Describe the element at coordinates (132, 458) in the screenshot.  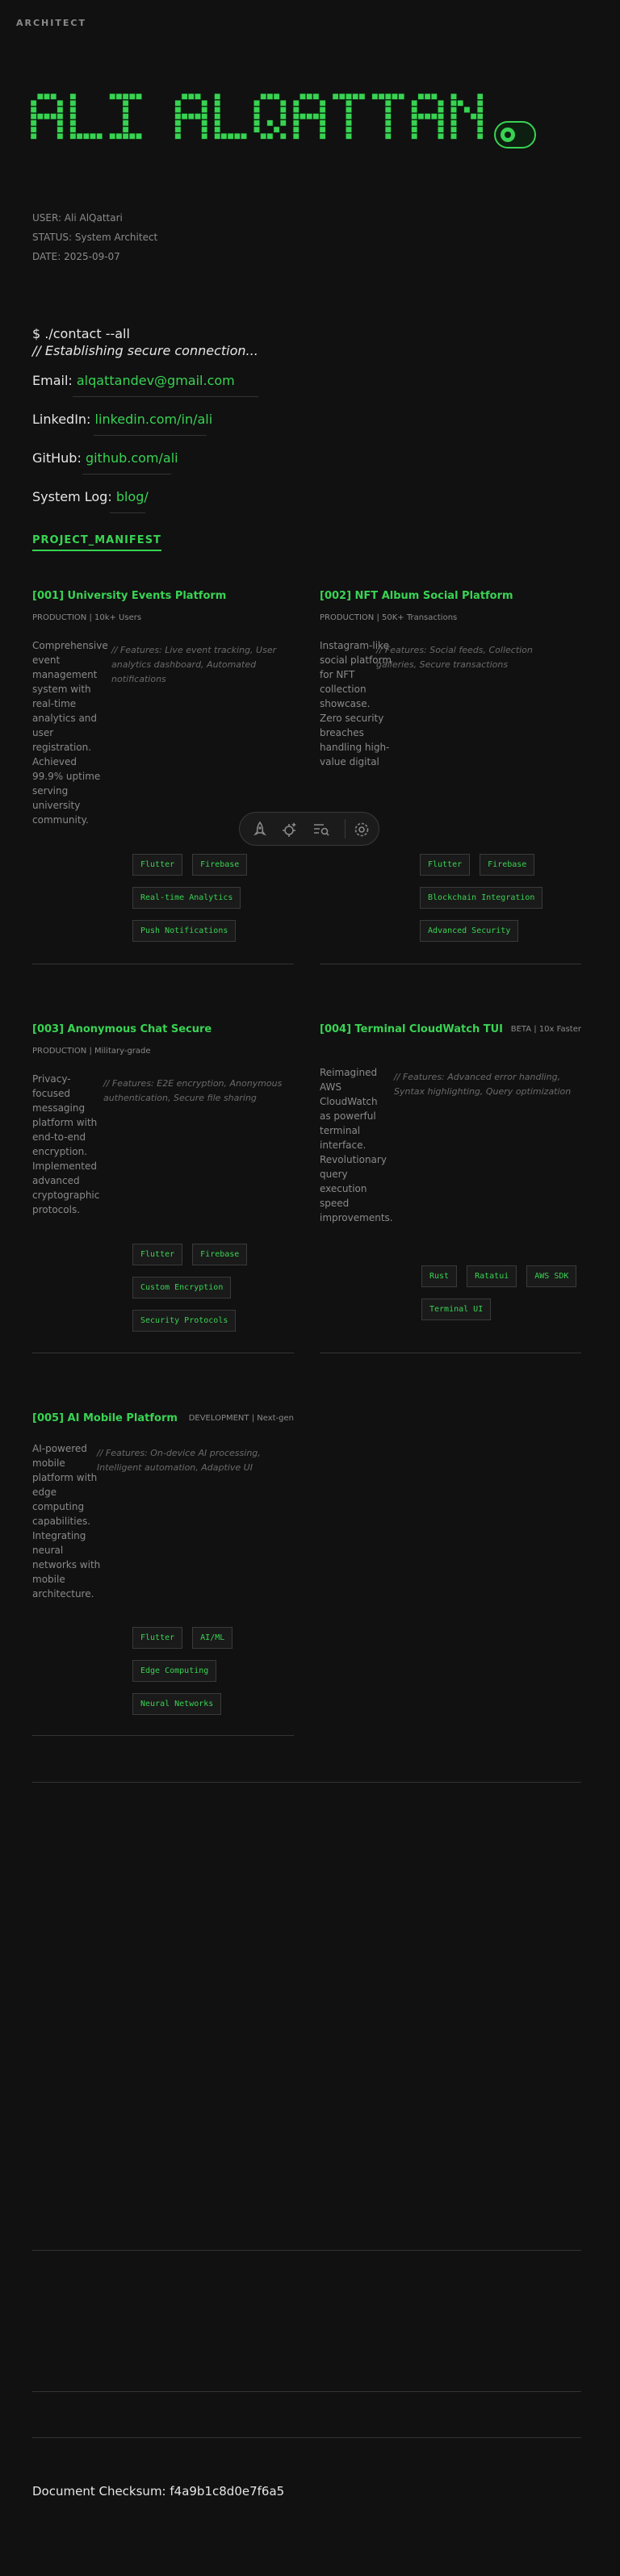
I see `github-link: github.com/ali` at that location.